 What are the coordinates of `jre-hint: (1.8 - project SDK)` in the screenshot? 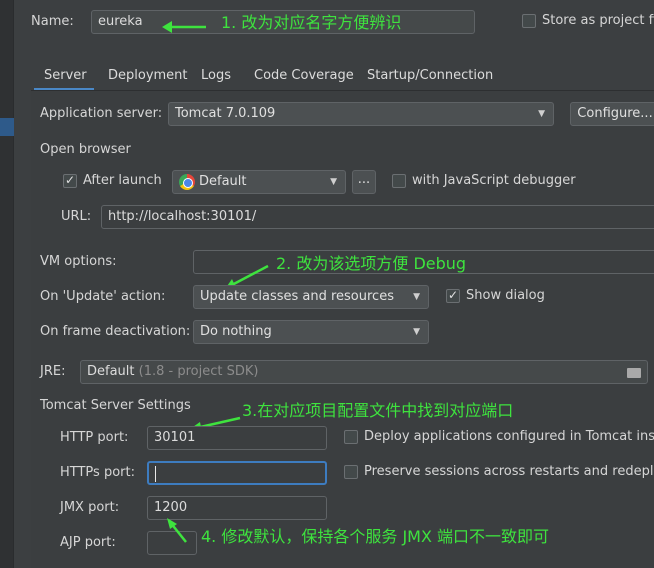 It's located at (198, 371).